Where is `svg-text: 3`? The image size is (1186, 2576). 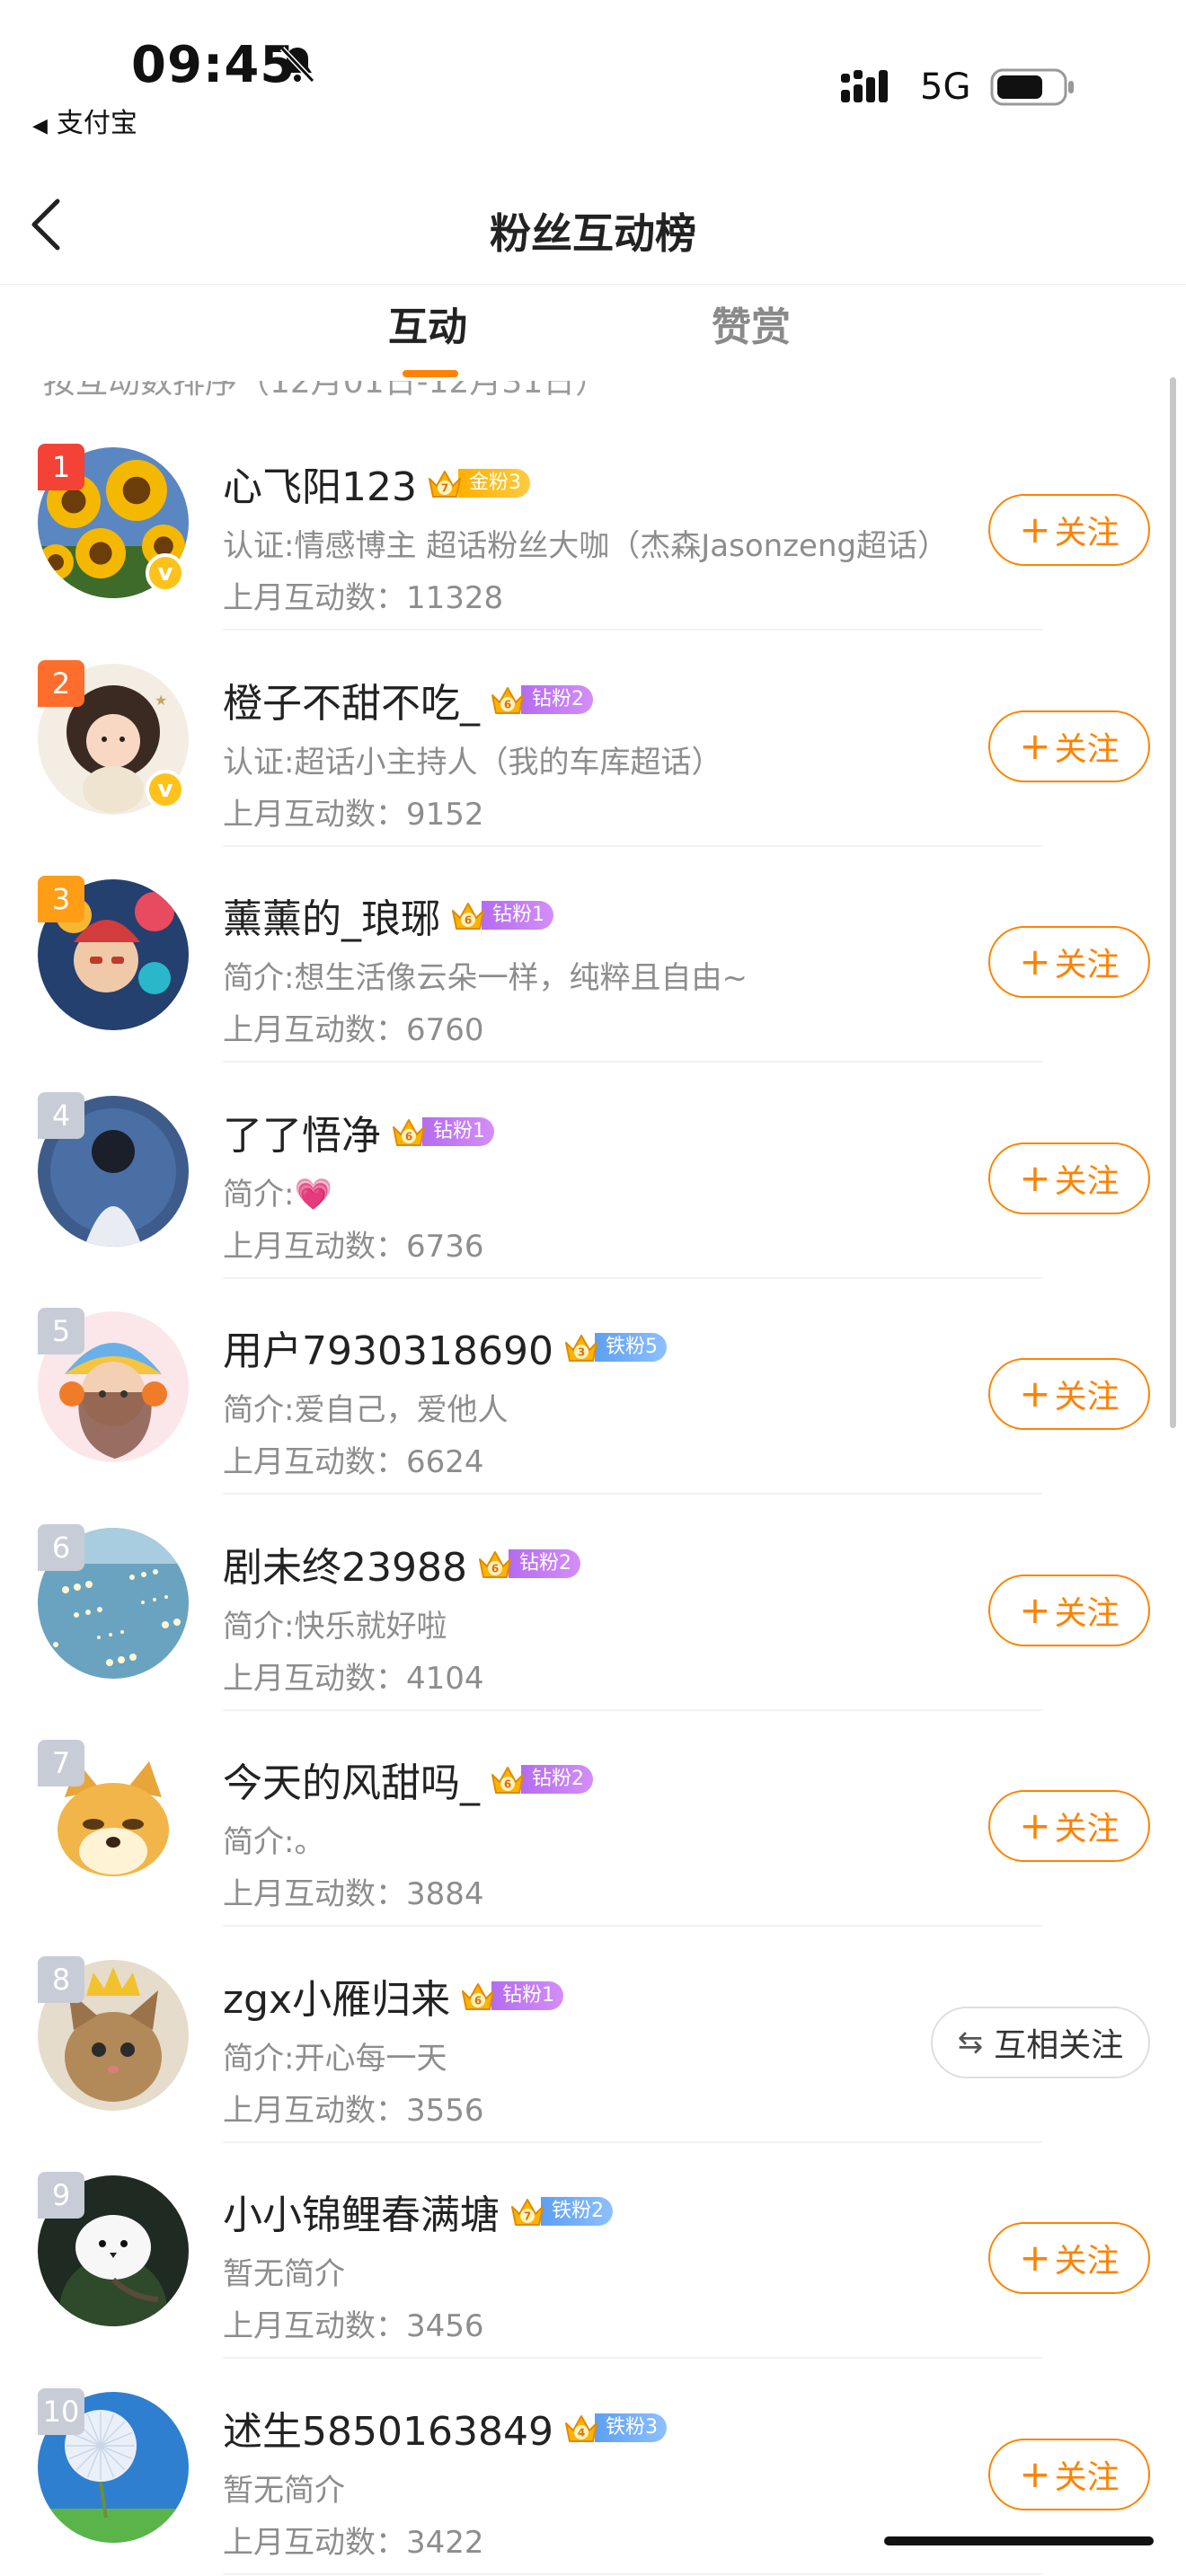 svg-text: 3 is located at coordinates (581, 1352).